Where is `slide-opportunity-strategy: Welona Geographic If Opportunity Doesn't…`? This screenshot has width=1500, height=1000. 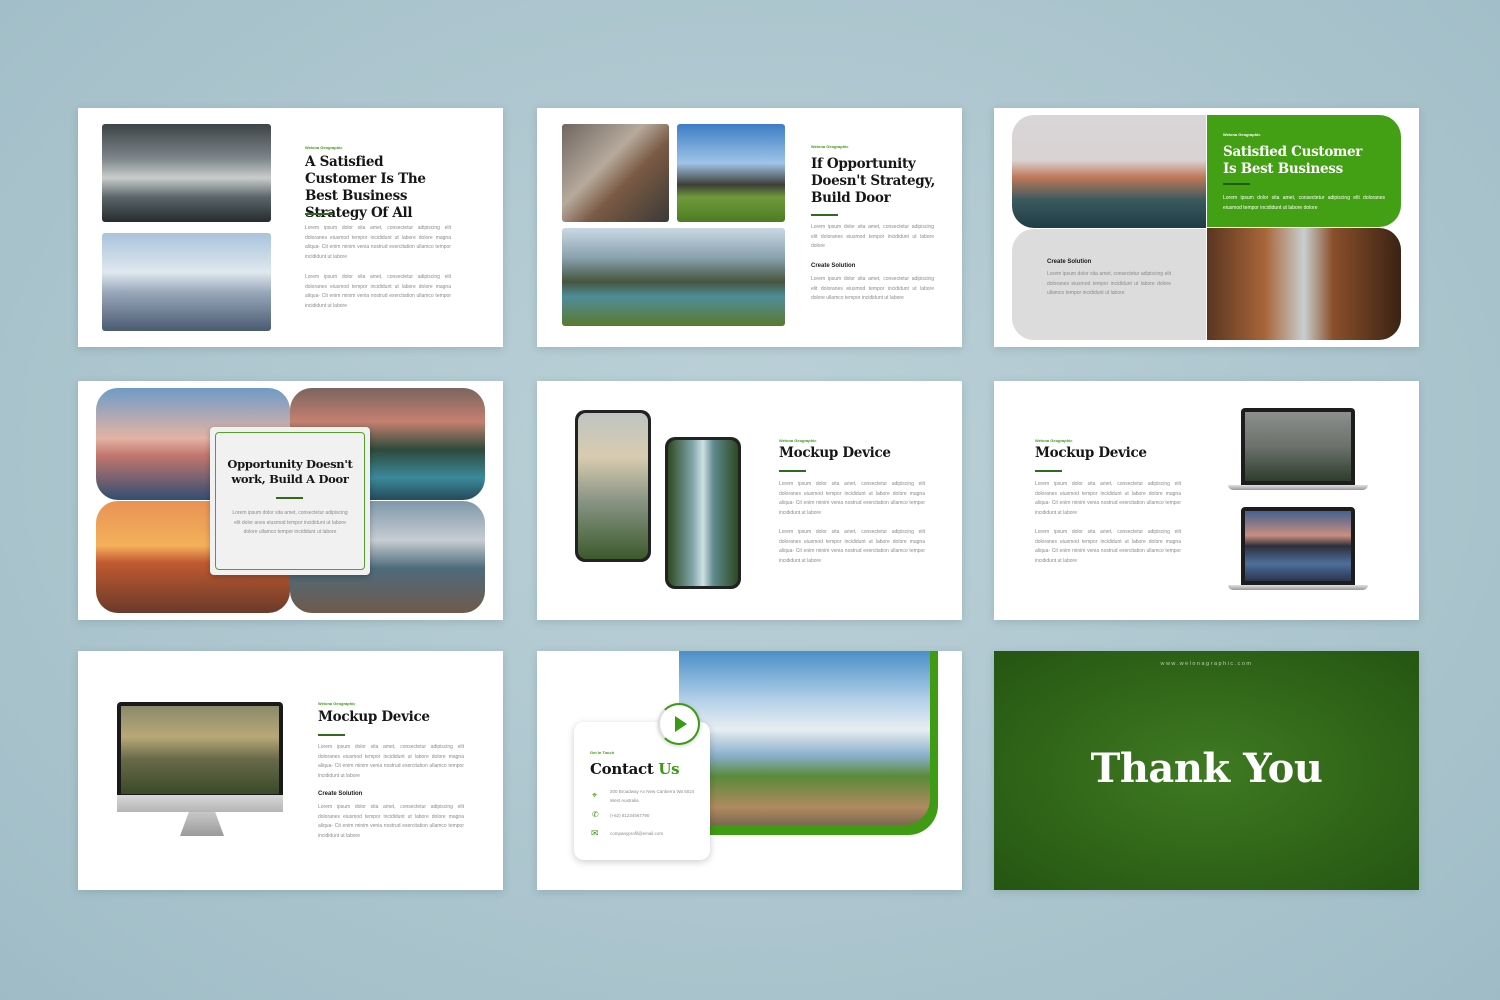
slide-opportunity-strategy: Welona Geographic If Opportunity Doesn't… is located at coordinates (749, 227).